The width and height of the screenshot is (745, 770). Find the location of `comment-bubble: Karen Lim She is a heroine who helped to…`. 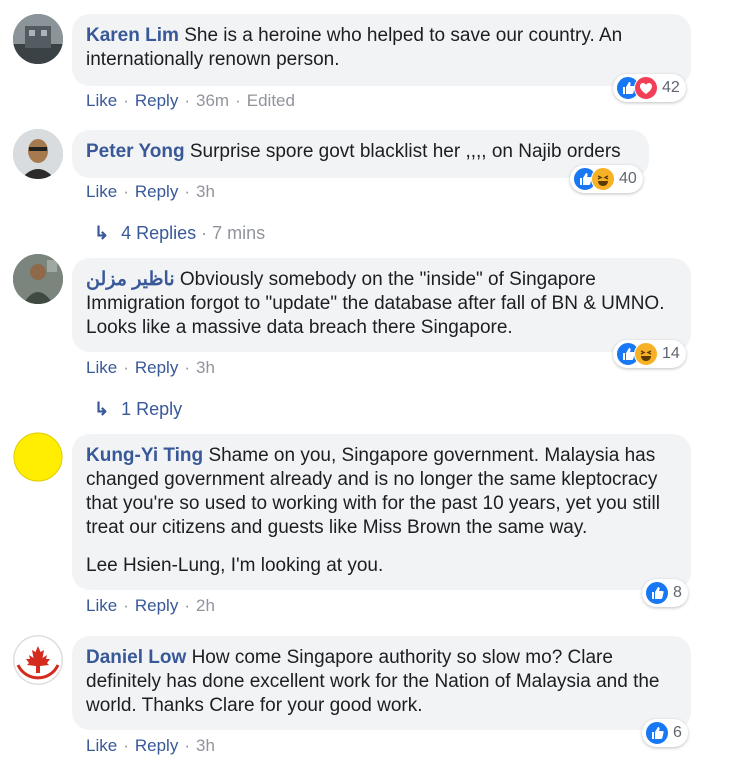

comment-bubble: Karen Lim She is a heroine who helped to… is located at coordinates (381, 50).